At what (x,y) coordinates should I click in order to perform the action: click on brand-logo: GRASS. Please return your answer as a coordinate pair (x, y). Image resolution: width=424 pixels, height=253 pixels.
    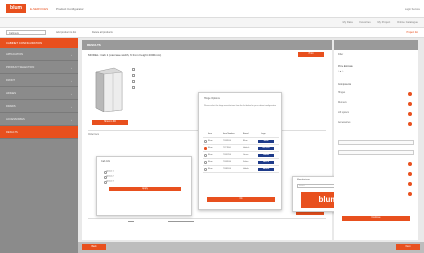
    Looking at the image, I should click on (266, 155).